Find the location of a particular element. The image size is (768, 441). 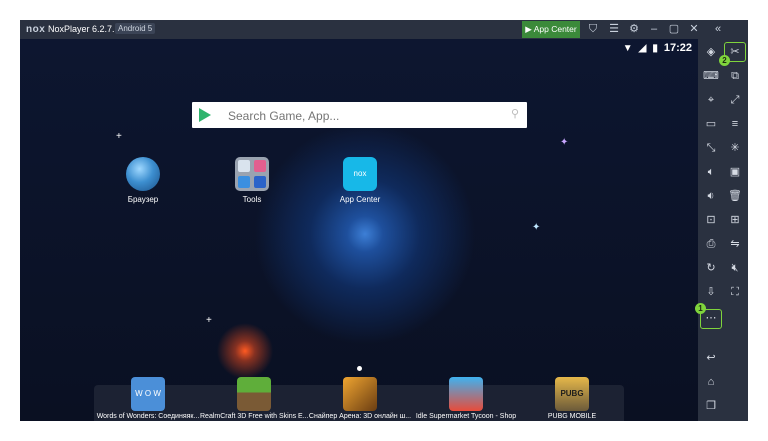

apk-install-icon: ⊞ is located at coordinates (735, 220).